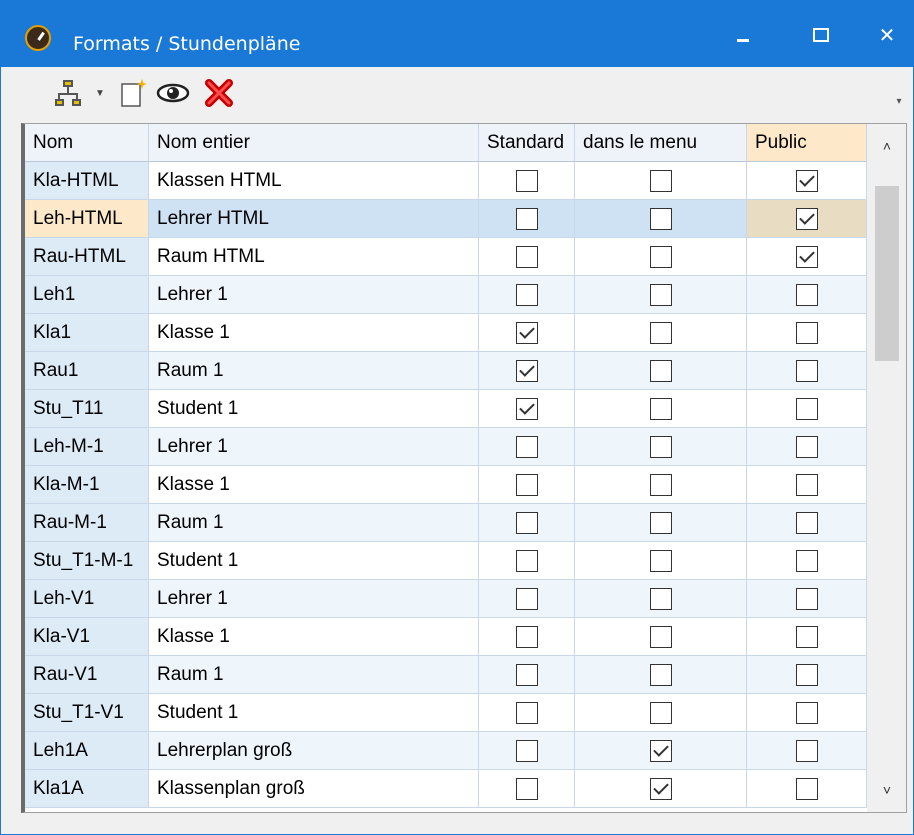 The width and height of the screenshot is (914, 835). Describe the element at coordinates (314, 675) in the screenshot. I see `cell-nom-entier: Raum 1` at that location.